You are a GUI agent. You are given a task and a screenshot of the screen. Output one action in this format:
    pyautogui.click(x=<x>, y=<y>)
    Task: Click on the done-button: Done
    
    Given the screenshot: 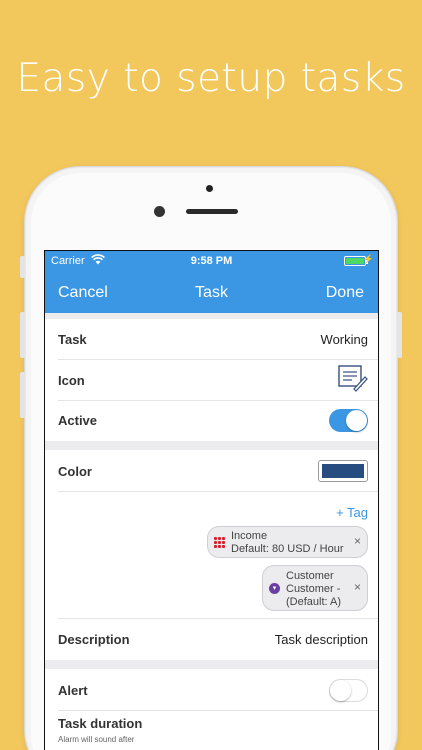 What is the action you would take?
    pyautogui.click(x=345, y=293)
    